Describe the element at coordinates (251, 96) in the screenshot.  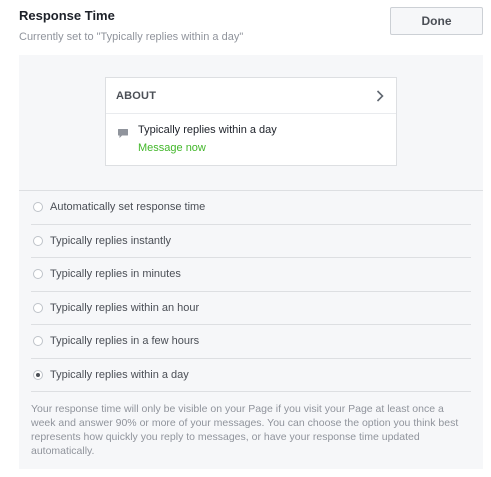
I see `about-card-header: ABOUT` at that location.